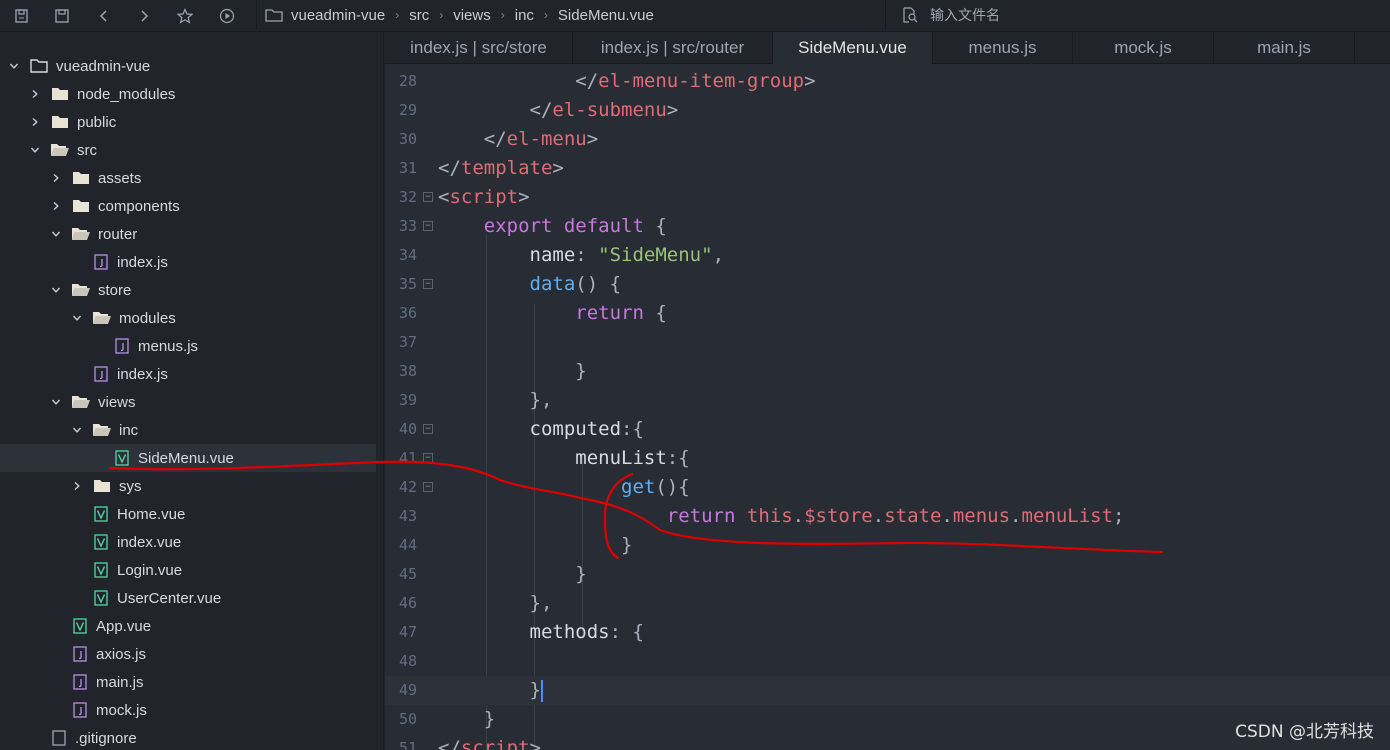 The width and height of the screenshot is (1390, 750). What do you see at coordinates (188, 66) in the screenshot?
I see `tree-item: vueadmin-vue` at bounding box center [188, 66].